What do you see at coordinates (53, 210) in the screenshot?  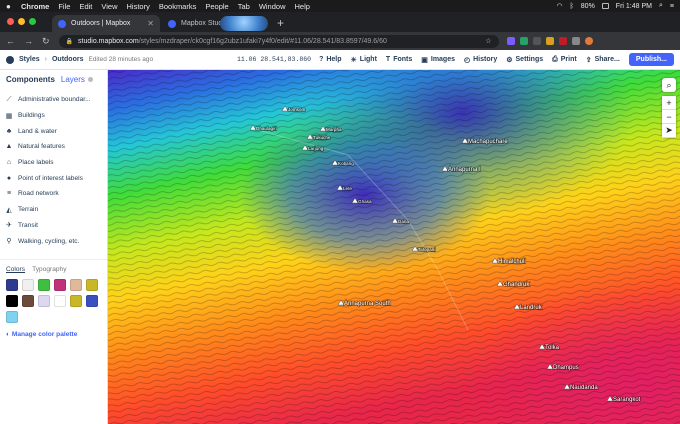 I see `component-item: ◭ Terrain` at bounding box center [53, 210].